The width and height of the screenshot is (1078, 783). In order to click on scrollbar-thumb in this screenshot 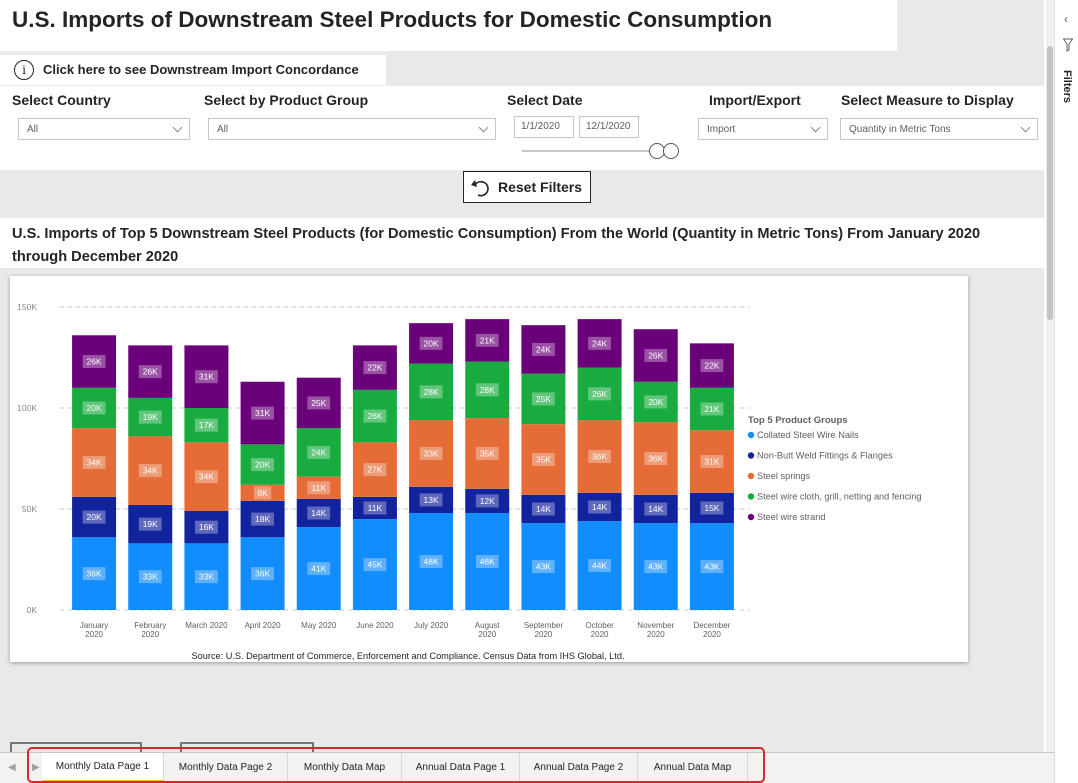, I will do `click(1050, 183)`.